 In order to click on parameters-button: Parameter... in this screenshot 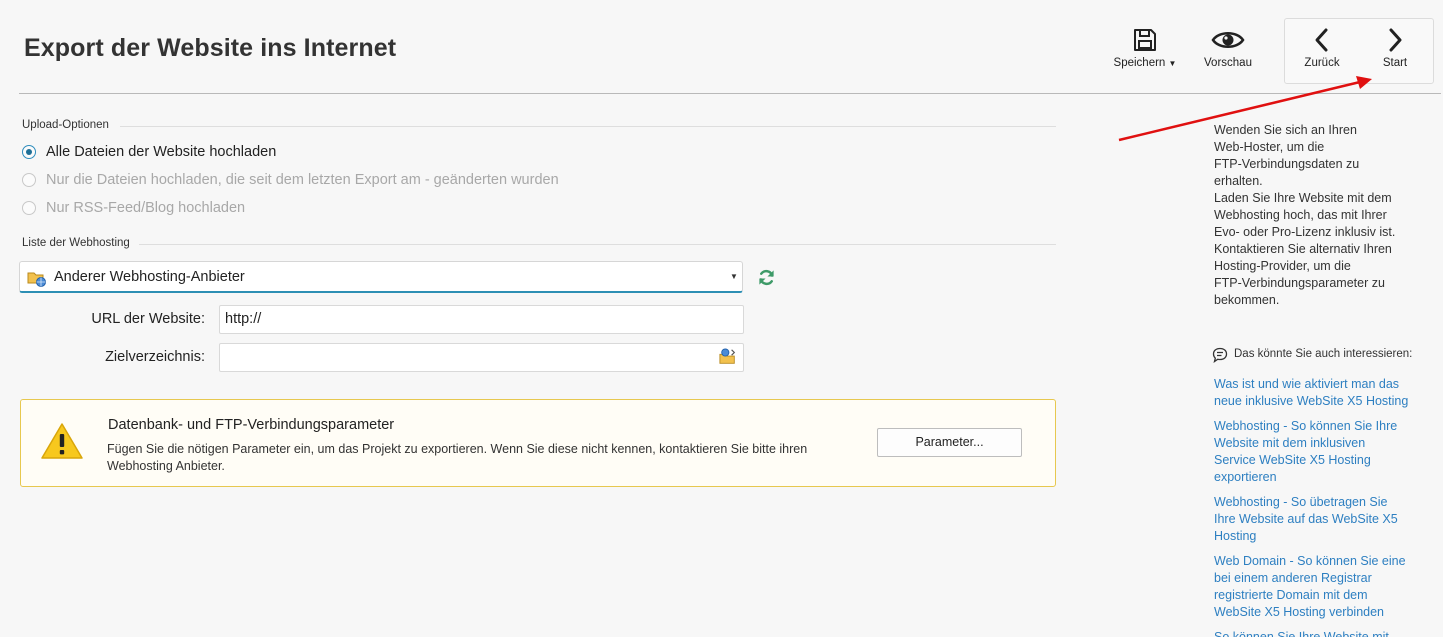, I will do `click(949, 442)`.